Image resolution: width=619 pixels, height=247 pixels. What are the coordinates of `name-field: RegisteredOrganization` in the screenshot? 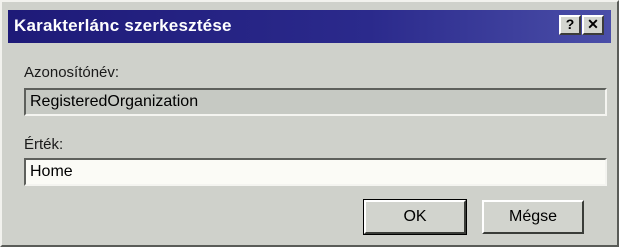 It's located at (315, 102).